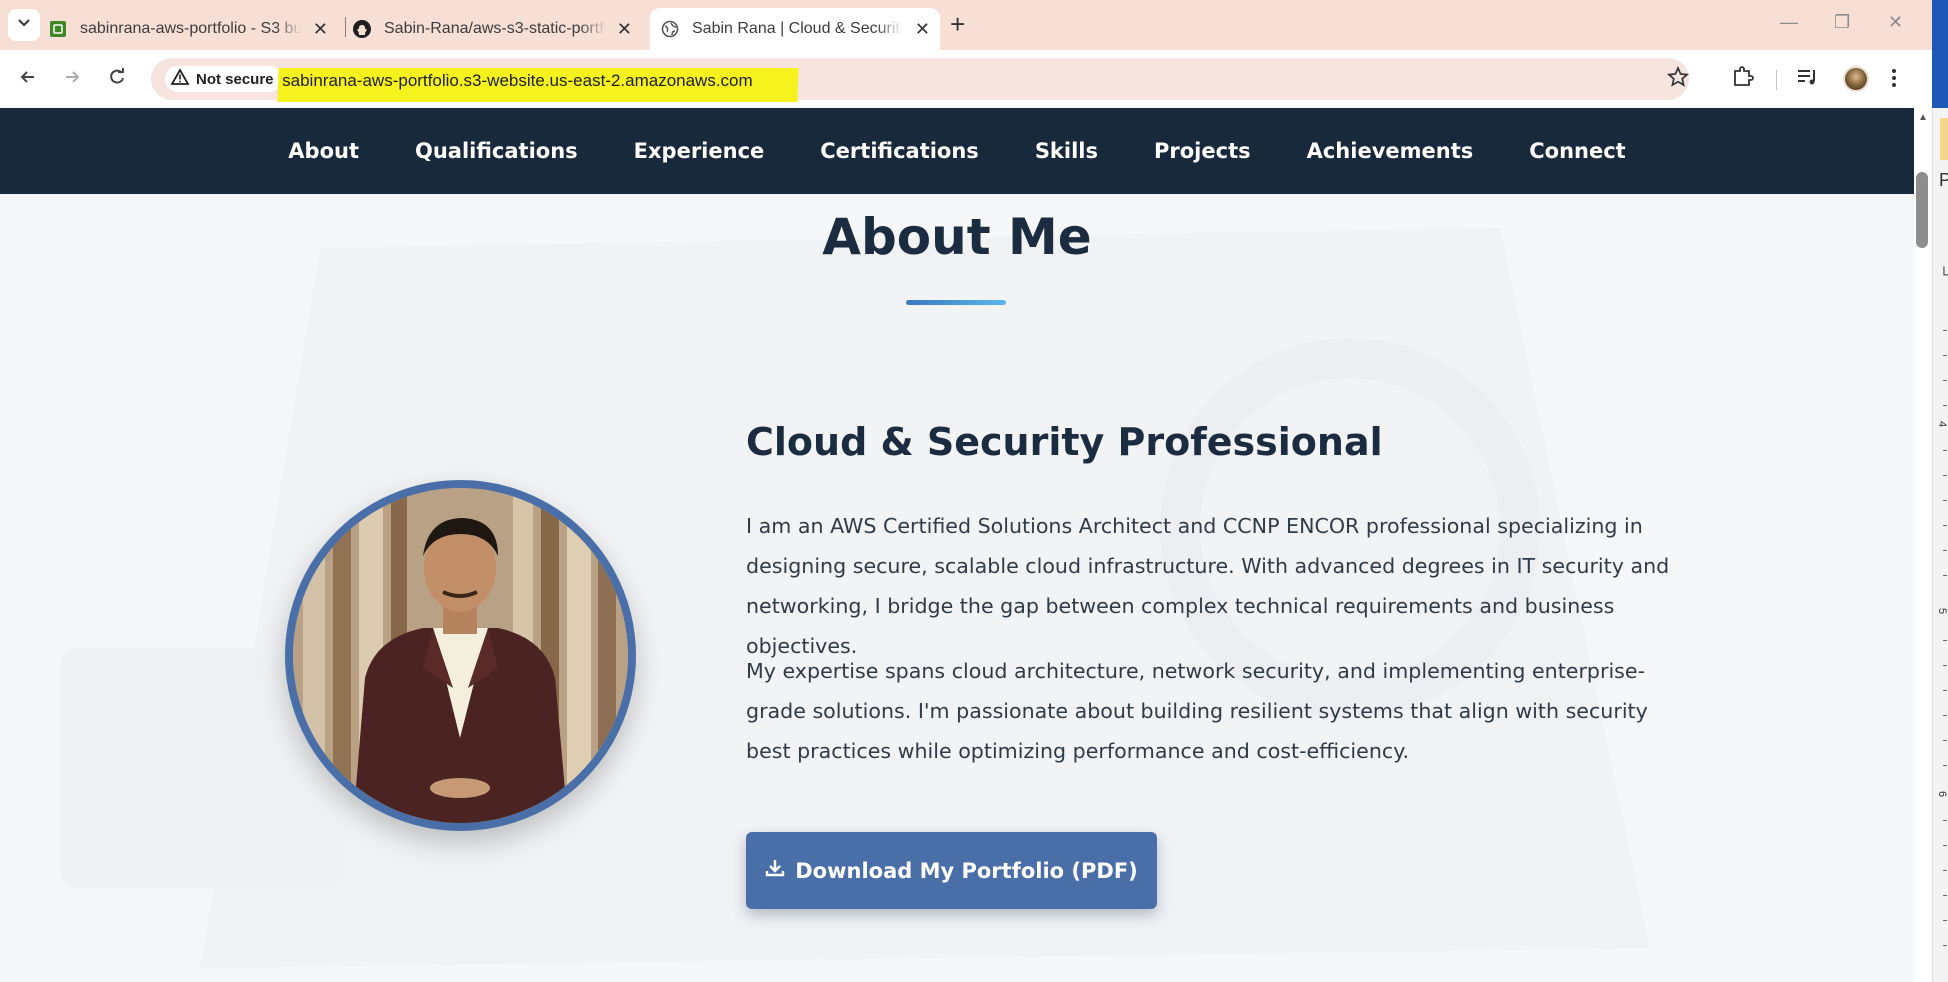 The height and width of the screenshot is (982, 1948). What do you see at coordinates (1678, 79) in the screenshot?
I see `bookmark-star-icon` at bounding box center [1678, 79].